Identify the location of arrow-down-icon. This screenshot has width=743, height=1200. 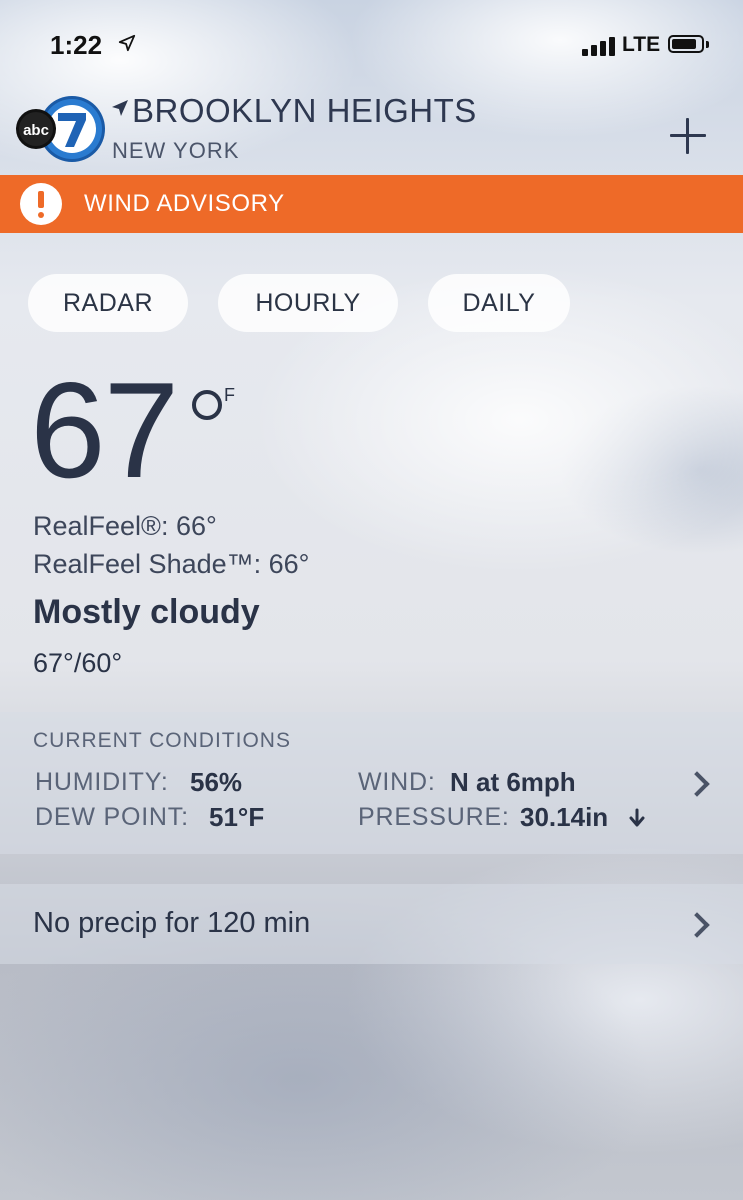
(637, 817).